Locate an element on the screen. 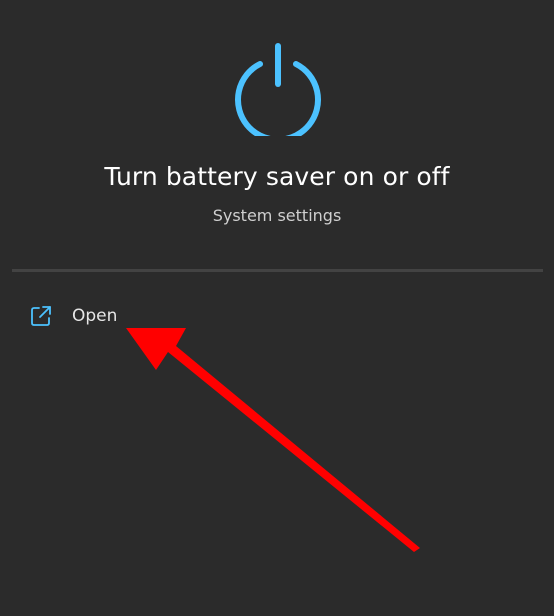  power-icon is located at coordinates (278, 88).